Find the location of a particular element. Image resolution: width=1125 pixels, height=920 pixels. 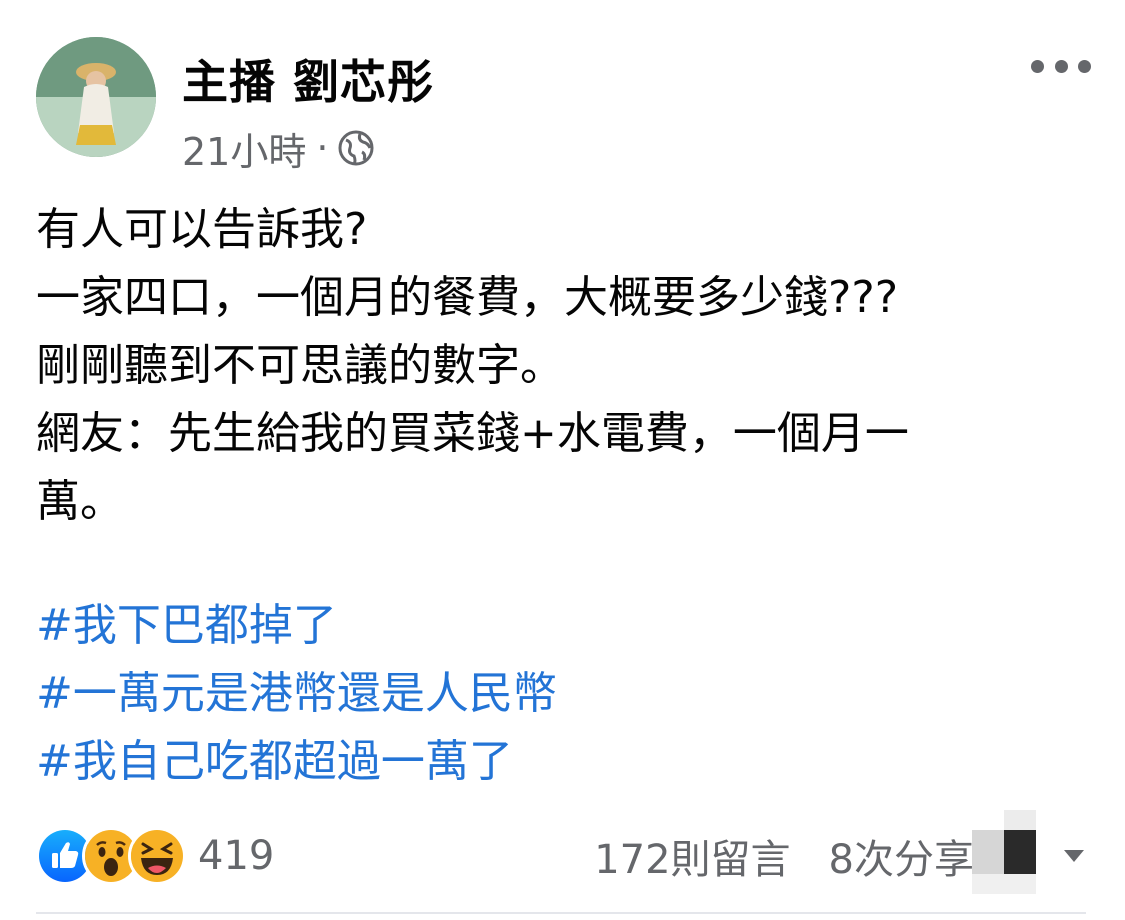

post-body-line: 有人可以告訴我? is located at coordinates (202, 229).